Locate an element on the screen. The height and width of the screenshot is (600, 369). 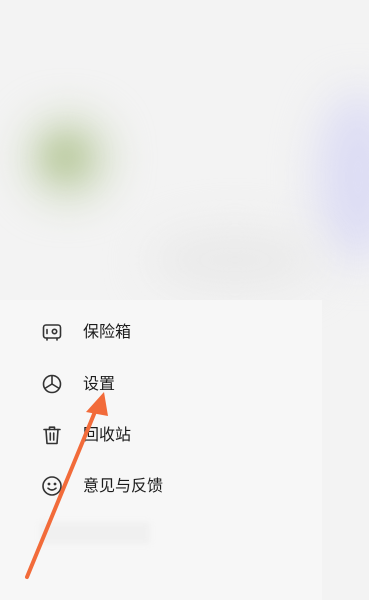
blurred-menu-row is located at coordinates (95, 533).